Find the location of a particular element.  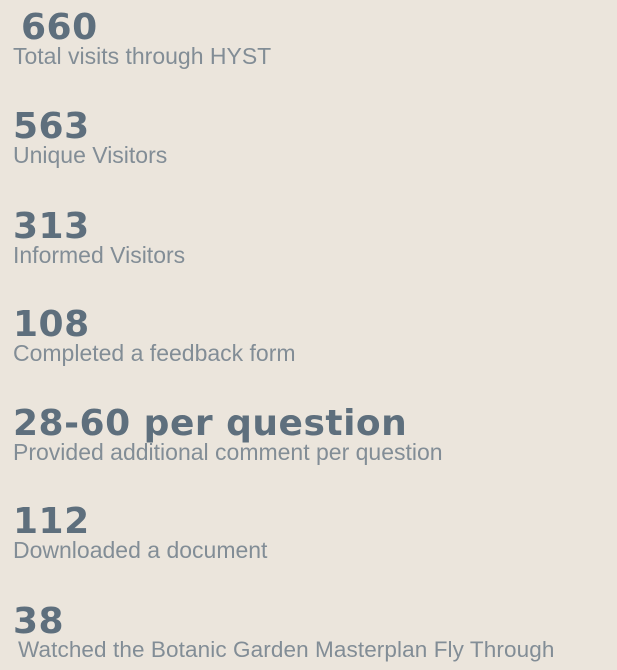

stat-label: Provided additional comment per question is located at coordinates (228, 452).